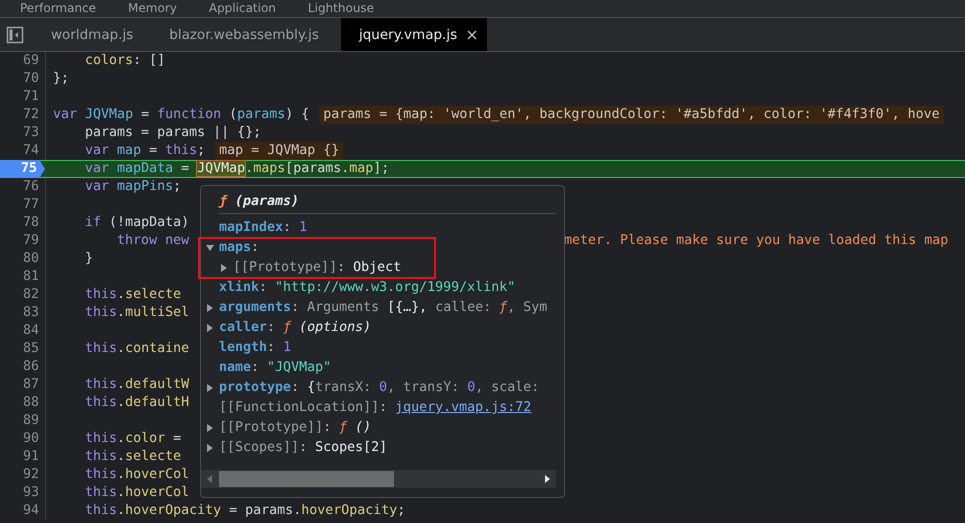 This screenshot has height=523, width=965. What do you see at coordinates (33, 493) in the screenshot?
I see `line-number: 93` at bounding box center [33, 493].